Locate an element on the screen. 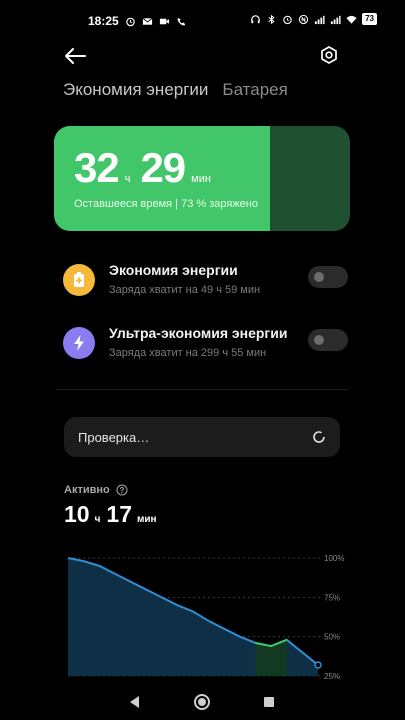 This screenshot has height=720, width=405. hours-unit: ч is located at coordinates (127, 179).